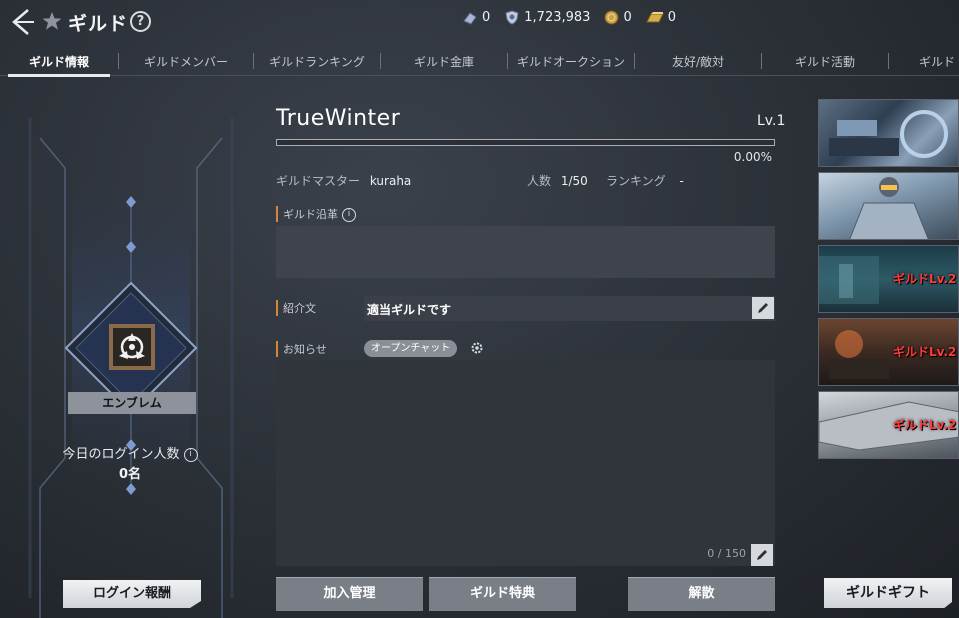  I want to click on top-bar: ギルド ? 0 1,723,983 0 0, so click(479, 22).